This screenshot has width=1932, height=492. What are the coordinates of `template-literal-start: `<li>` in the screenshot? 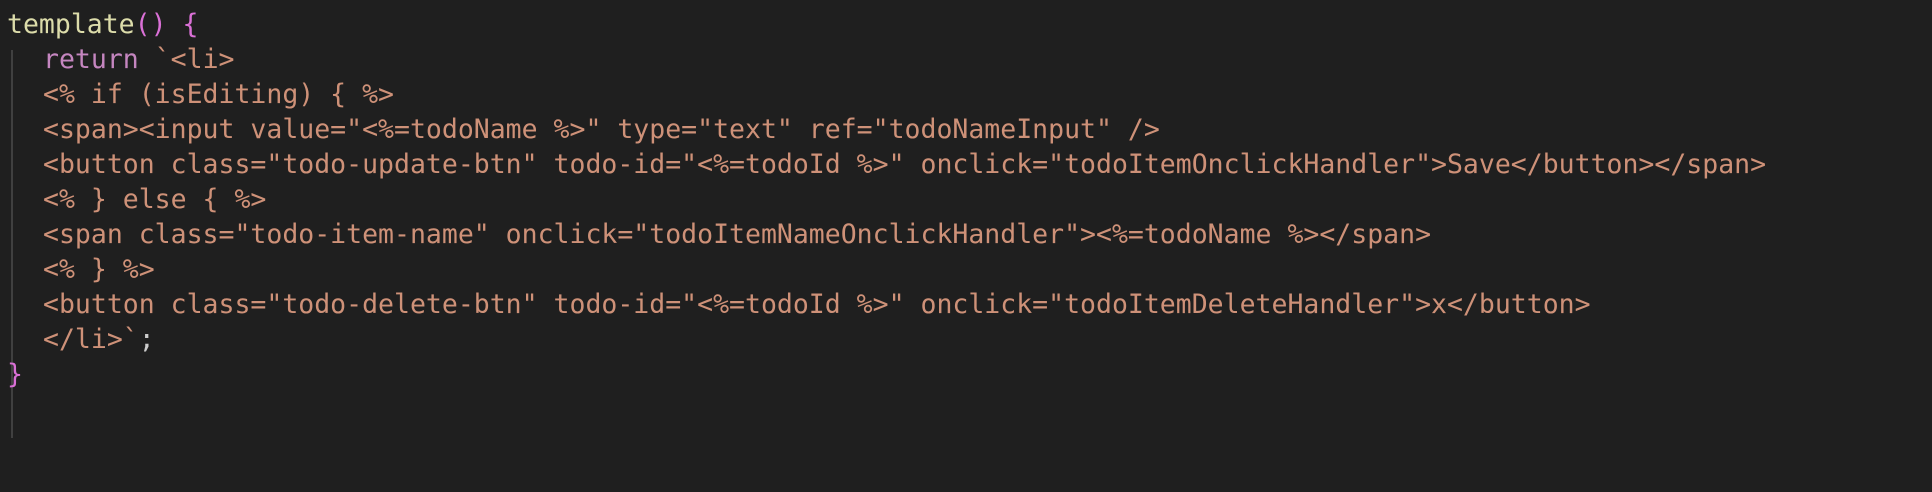 It's located at (194, 59).